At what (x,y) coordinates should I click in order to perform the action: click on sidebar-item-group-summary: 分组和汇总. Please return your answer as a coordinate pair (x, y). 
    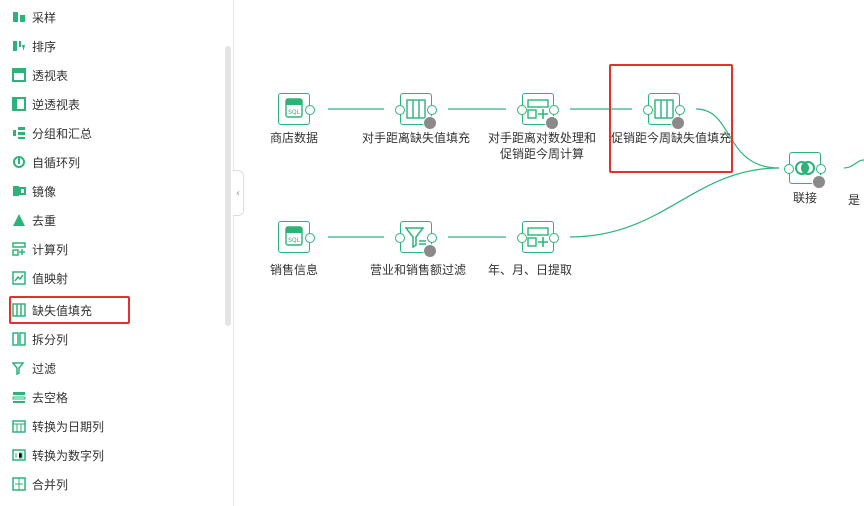
    Looking at the image, I should click on (52, 133).